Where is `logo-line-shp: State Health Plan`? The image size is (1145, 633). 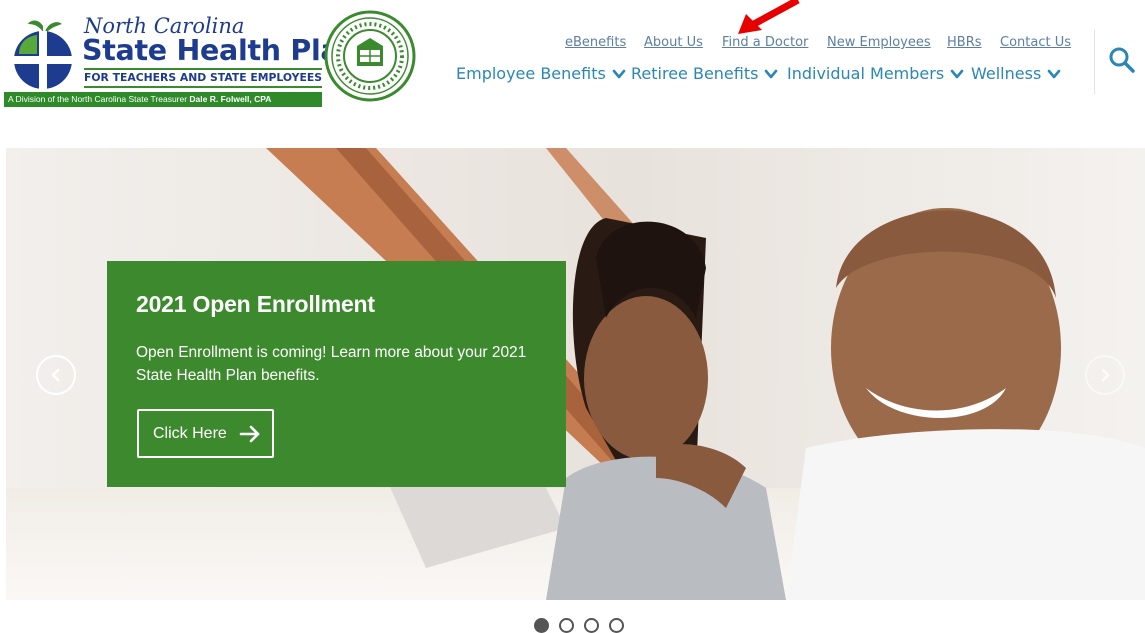 logo-line-shp: State Health Plan is located at coordinates (221, 50).